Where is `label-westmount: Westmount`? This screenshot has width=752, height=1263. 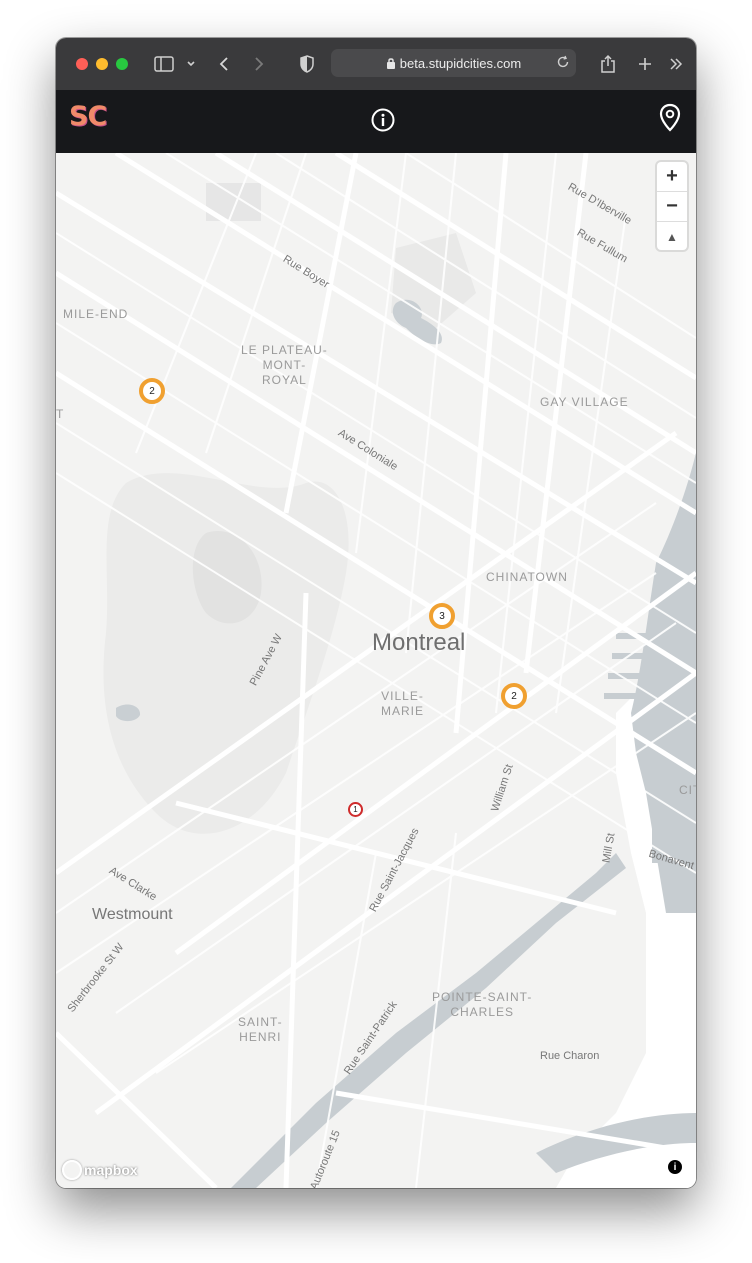
label-westmount: Westmount is located at coordinates (132, 914).